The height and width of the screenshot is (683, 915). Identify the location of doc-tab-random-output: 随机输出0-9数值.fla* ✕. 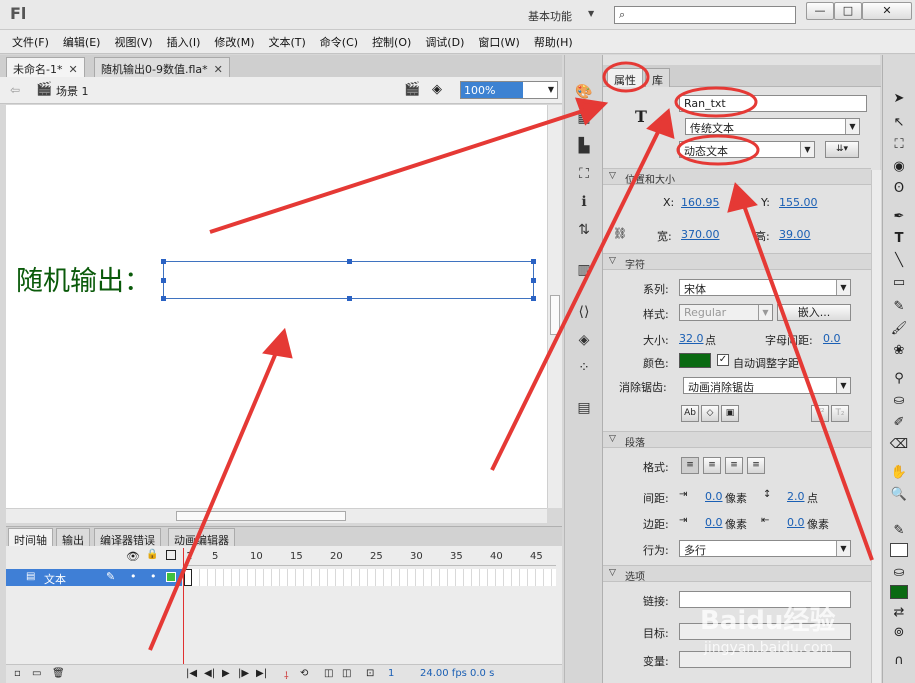
(162, 67).